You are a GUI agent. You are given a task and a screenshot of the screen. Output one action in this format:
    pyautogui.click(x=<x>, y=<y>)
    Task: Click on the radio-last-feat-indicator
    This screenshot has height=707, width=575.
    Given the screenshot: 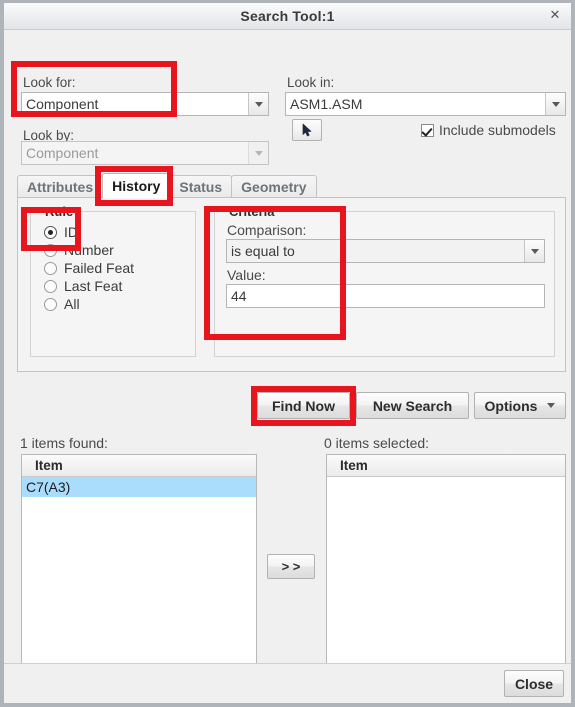 What is the action you would take?
    pyautogui.click(x=50, y=286)
    